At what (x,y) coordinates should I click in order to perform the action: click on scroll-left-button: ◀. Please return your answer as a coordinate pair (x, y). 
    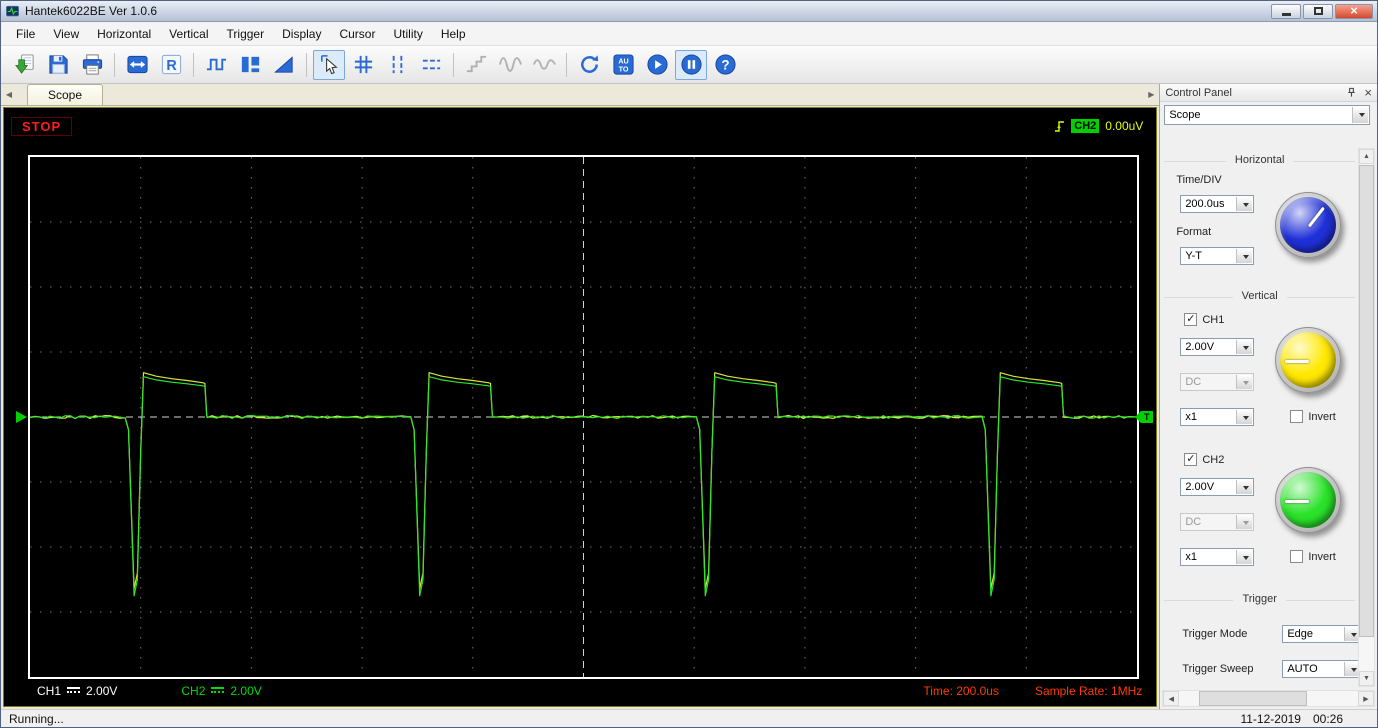
    Looking at the image, I should click on (1171, 698).